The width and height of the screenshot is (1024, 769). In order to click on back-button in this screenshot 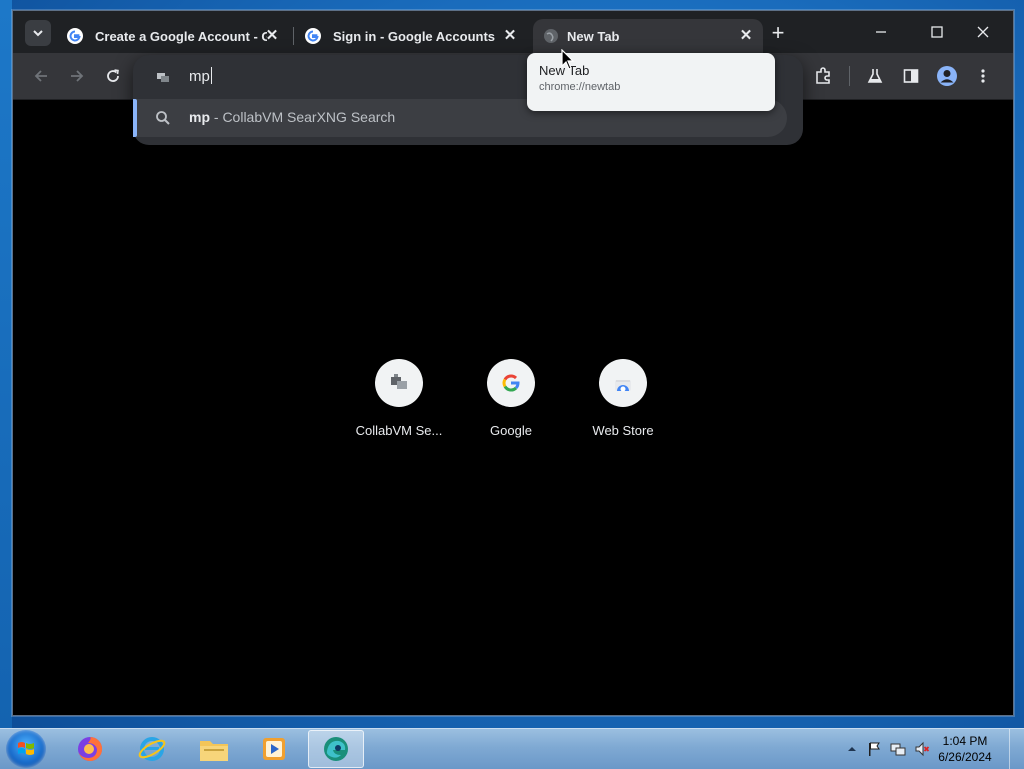, I will do `click(41, 76)`.